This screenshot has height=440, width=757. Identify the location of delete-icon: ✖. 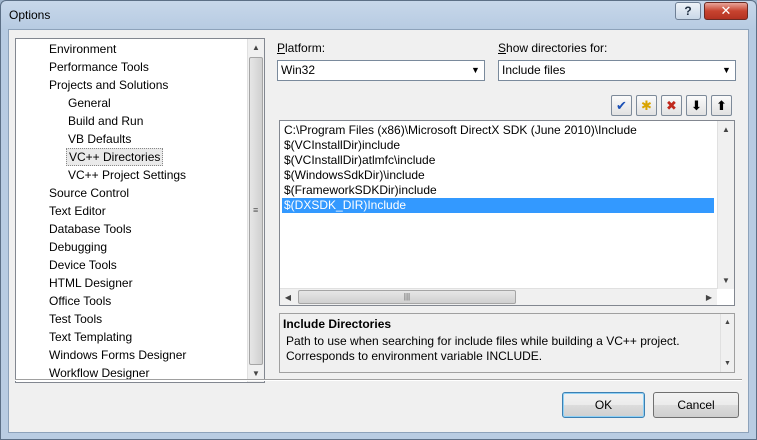
(671, 105).